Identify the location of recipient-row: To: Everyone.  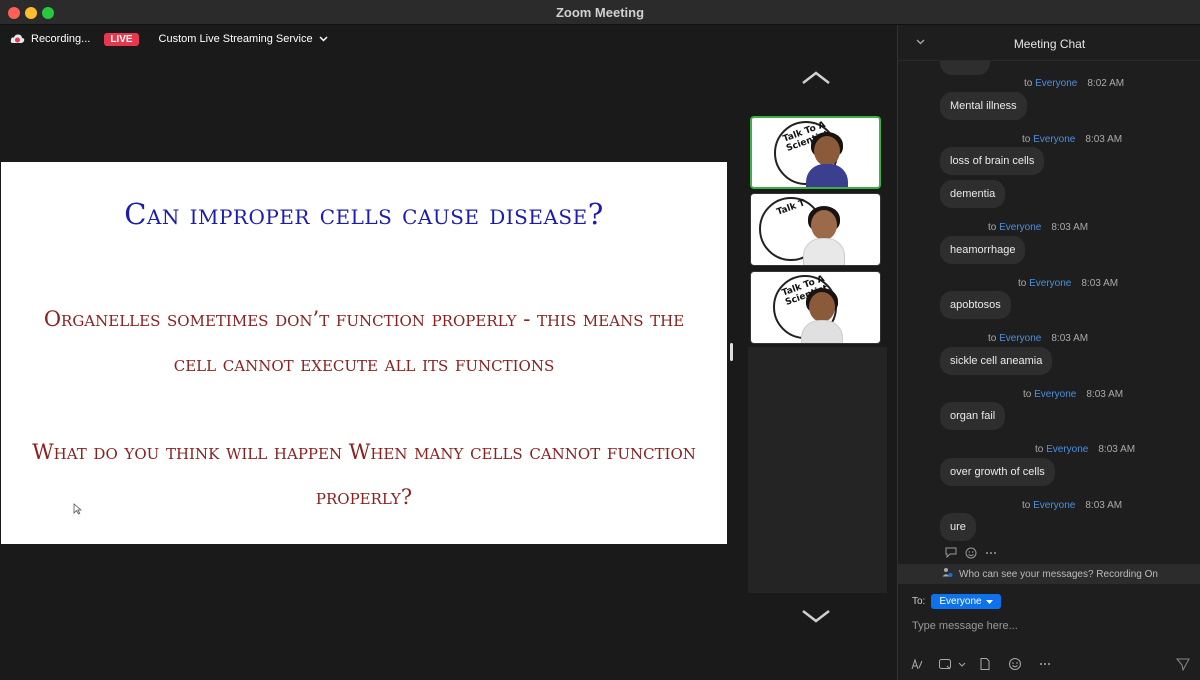
(956, 601).